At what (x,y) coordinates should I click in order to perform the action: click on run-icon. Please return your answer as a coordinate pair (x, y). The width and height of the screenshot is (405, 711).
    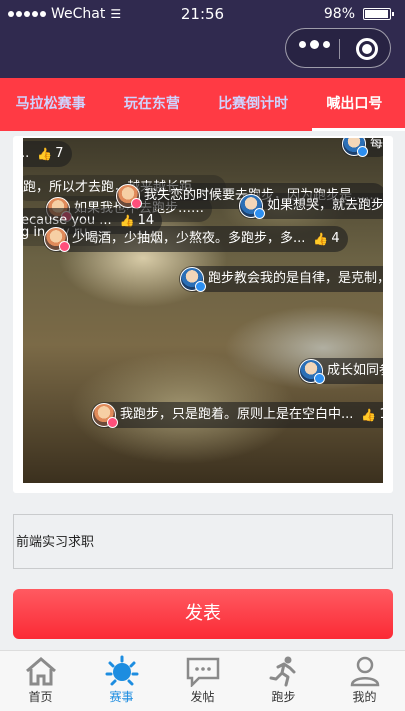
    Looking at the image, I should click on (282, 671).